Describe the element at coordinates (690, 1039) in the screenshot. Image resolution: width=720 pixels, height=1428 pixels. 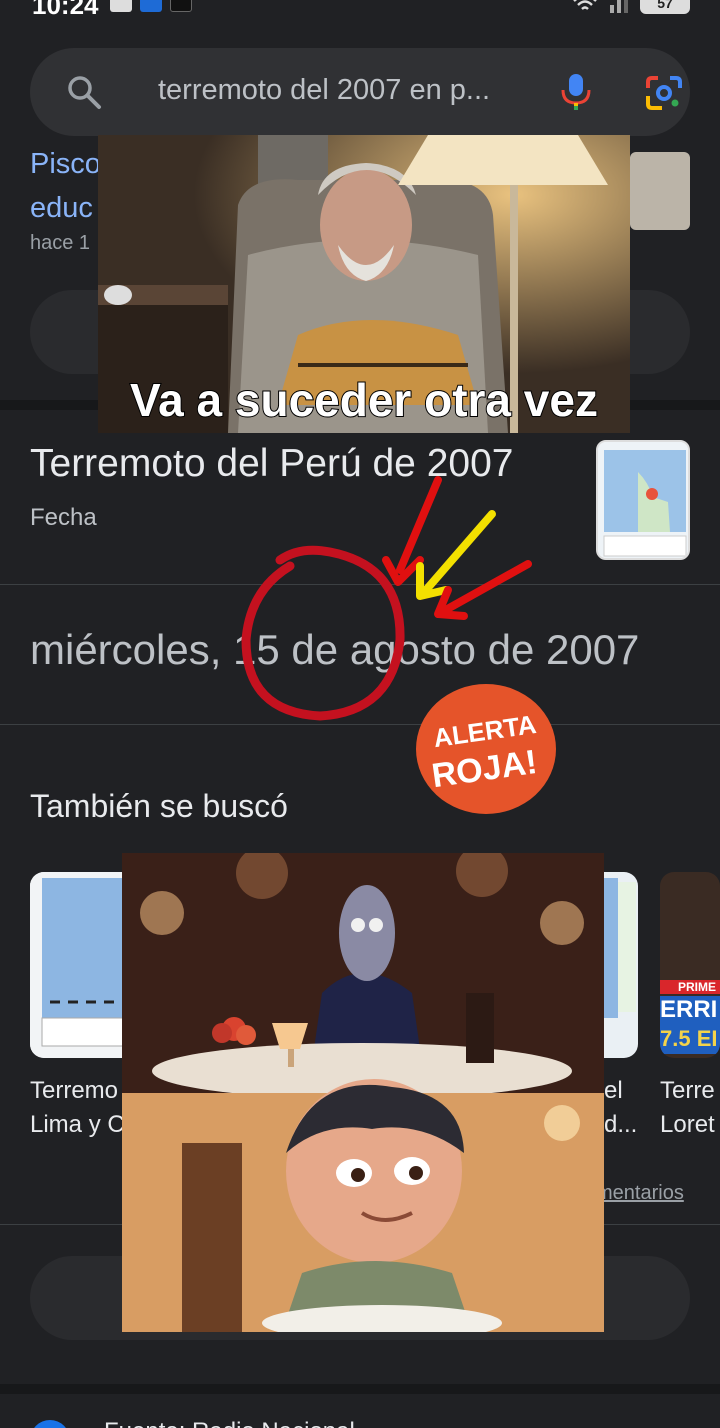
I see `news-badge-line3: 7.5 EI` at that location.